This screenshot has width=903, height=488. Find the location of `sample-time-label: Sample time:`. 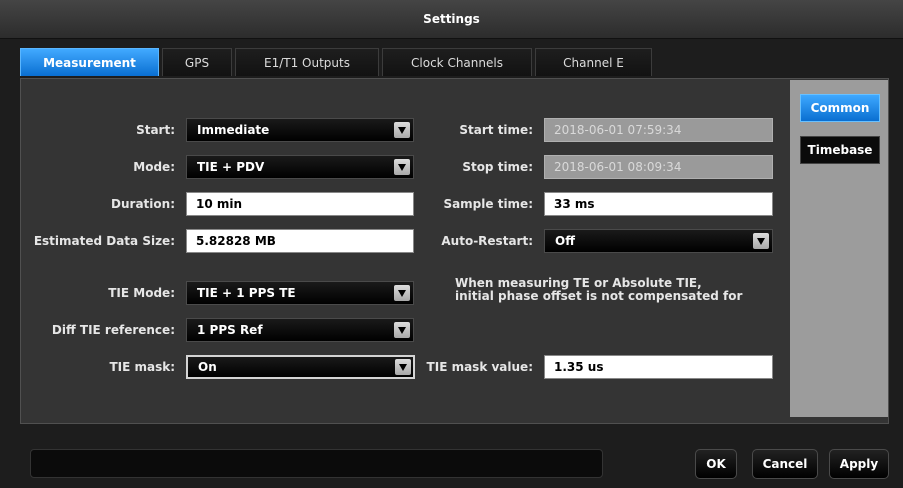

sample-time-label: Sample time: is located at coordinates (488, 204).